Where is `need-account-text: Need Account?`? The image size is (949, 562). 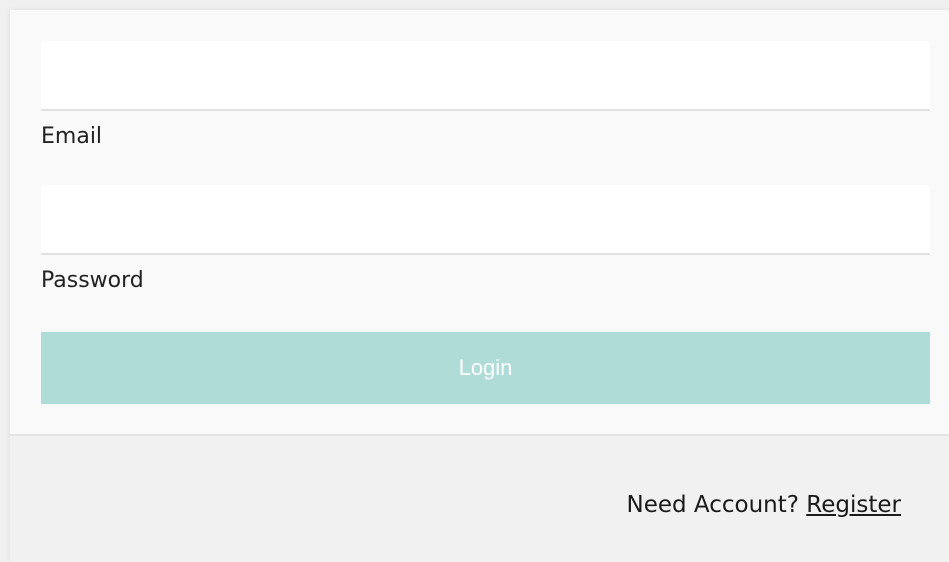
need-account-text: Need Account? is located at coordinates (712, 505).